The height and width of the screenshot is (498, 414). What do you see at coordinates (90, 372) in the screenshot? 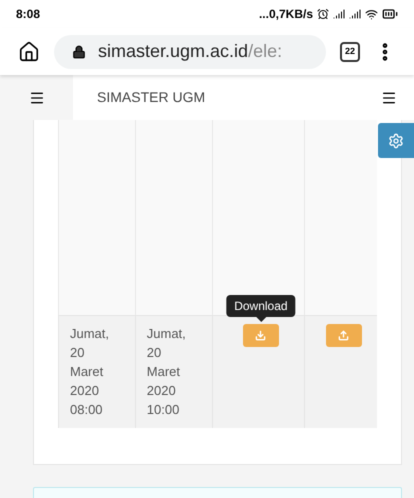
I see `date-text: Jumat, 20 Maret 2020 08:00` at bounding box center [90, 372].